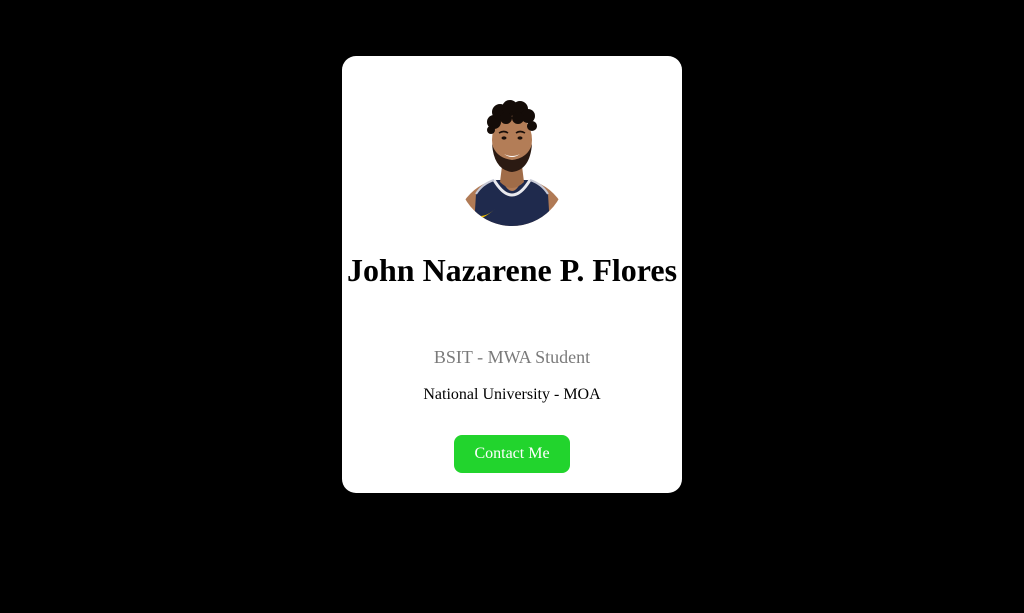 Image resolution: width=1024 pixels, height=613 pixels. I want to click on profile-role: BSIT - MWA Student, so click(512, 357).